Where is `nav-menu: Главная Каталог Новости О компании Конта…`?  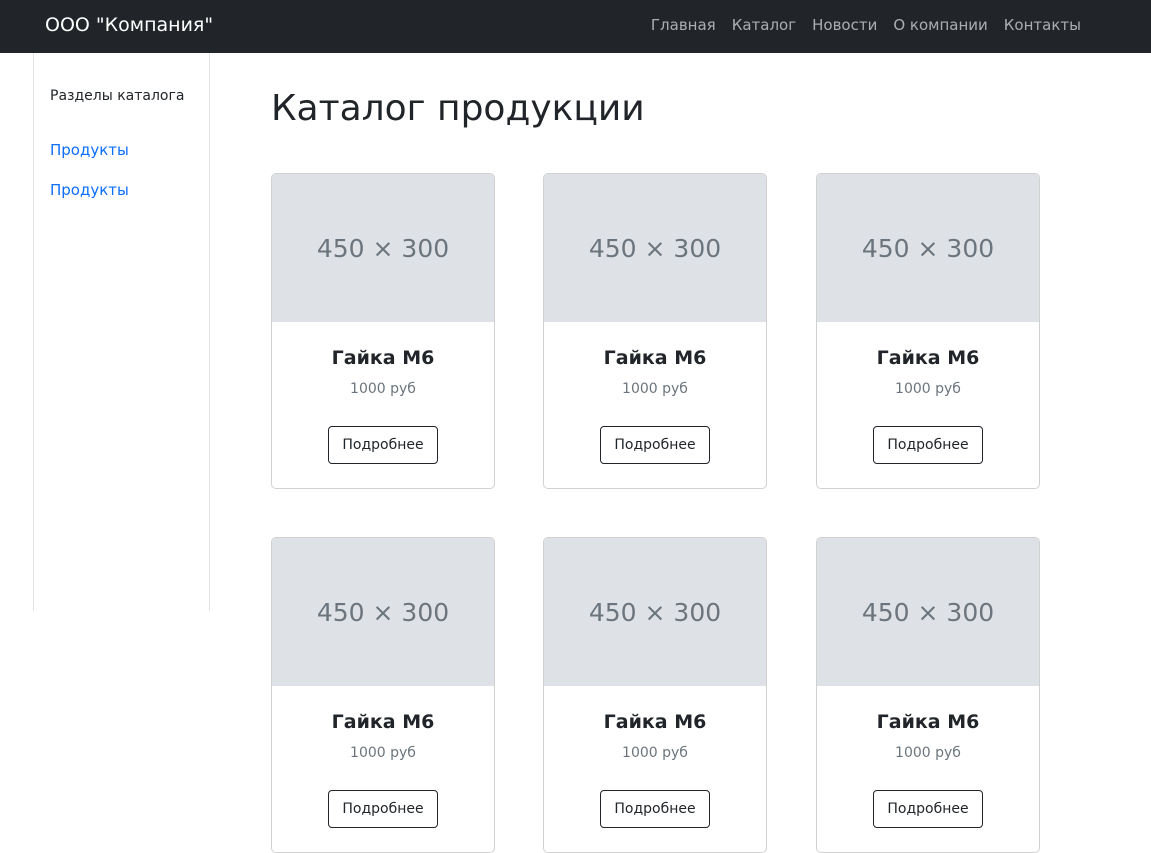 nav-menu: Главная Каталог Новости О компании Конта… is located at coordinates (866, 25).